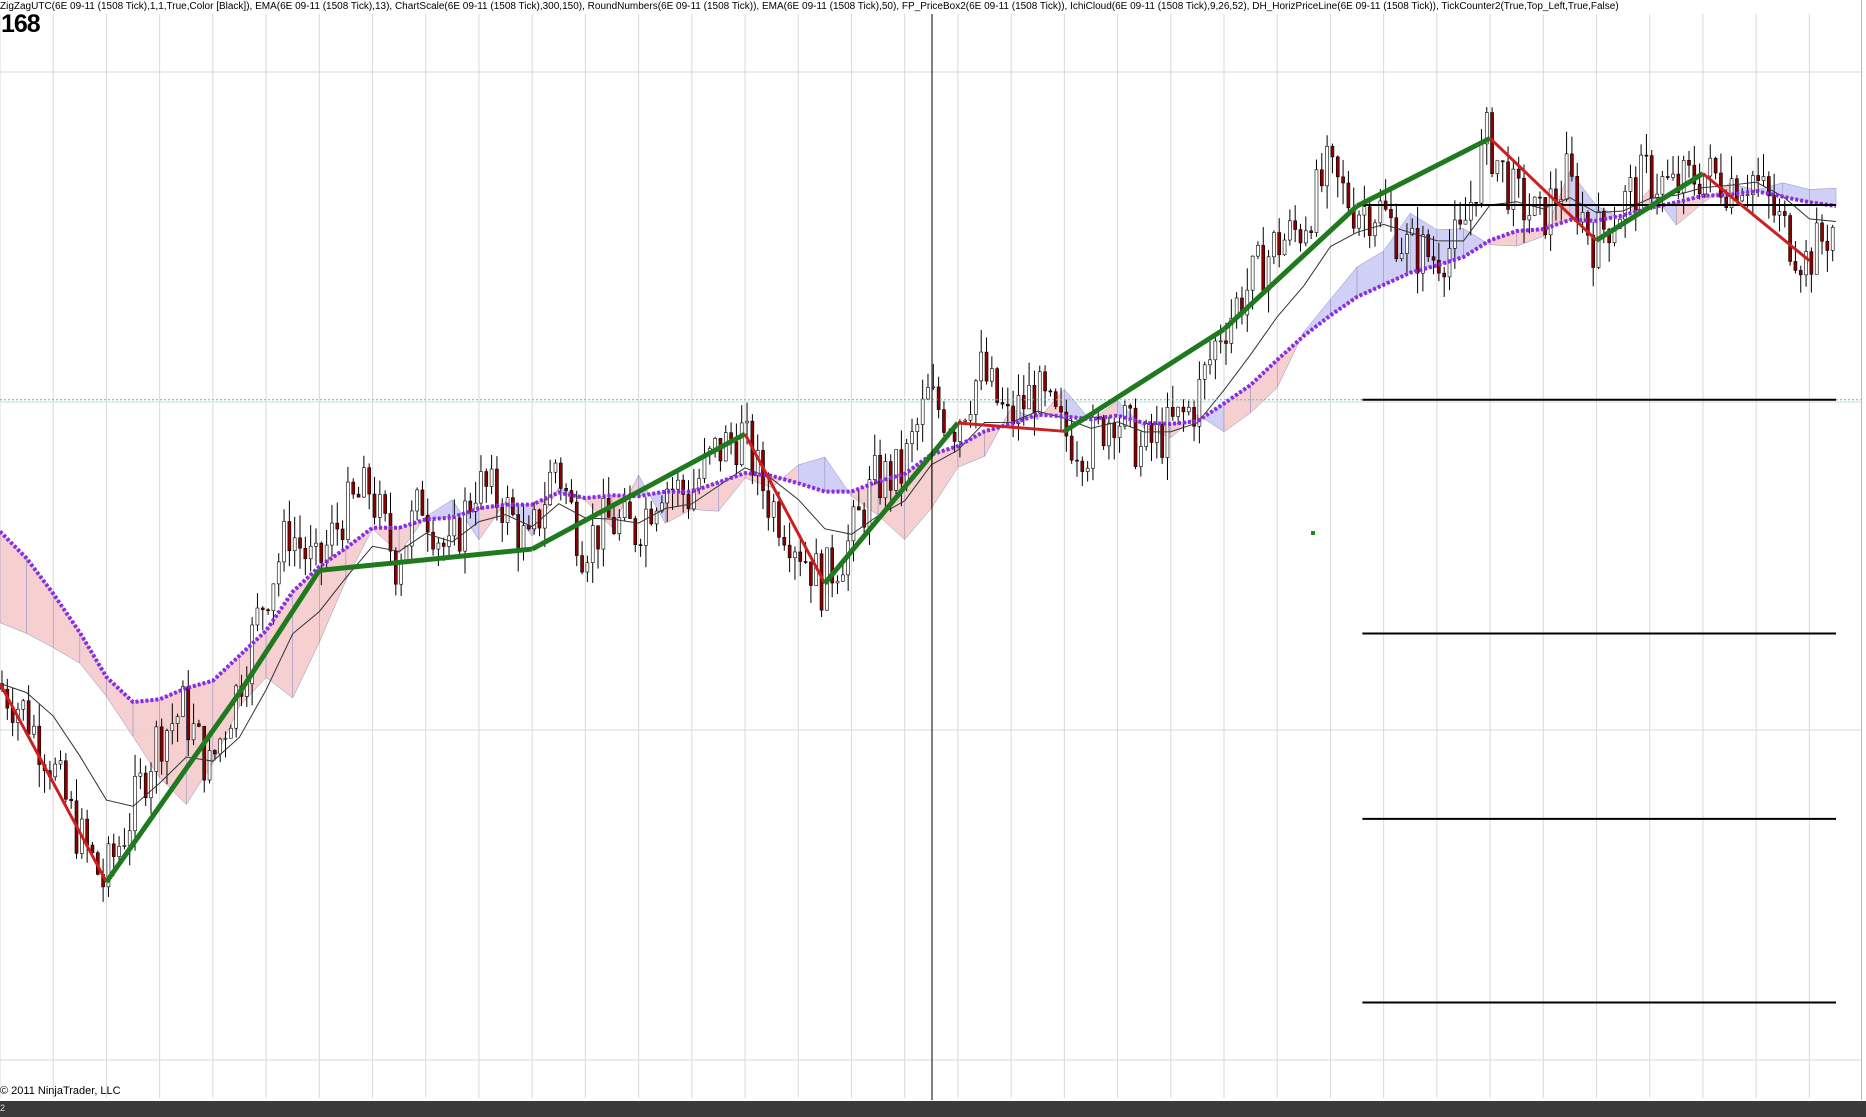 The height and width of the screenshot is (1117, 1866). Describe the element at coordinates (933, 1109) in the screenshot. I see `horizontal-scrollbar` at that location.